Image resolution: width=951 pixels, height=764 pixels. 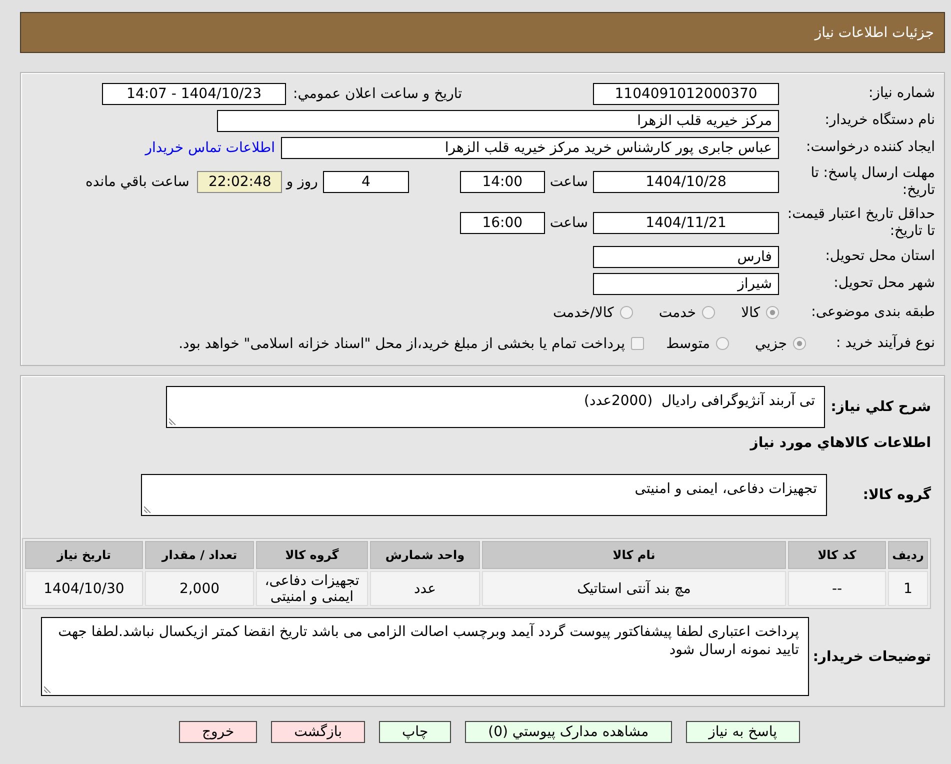 What do you see at coordinates (686, 181) in the screenshot?
I see `date-field: 1404/10/28` at bounding box center [686, 181].